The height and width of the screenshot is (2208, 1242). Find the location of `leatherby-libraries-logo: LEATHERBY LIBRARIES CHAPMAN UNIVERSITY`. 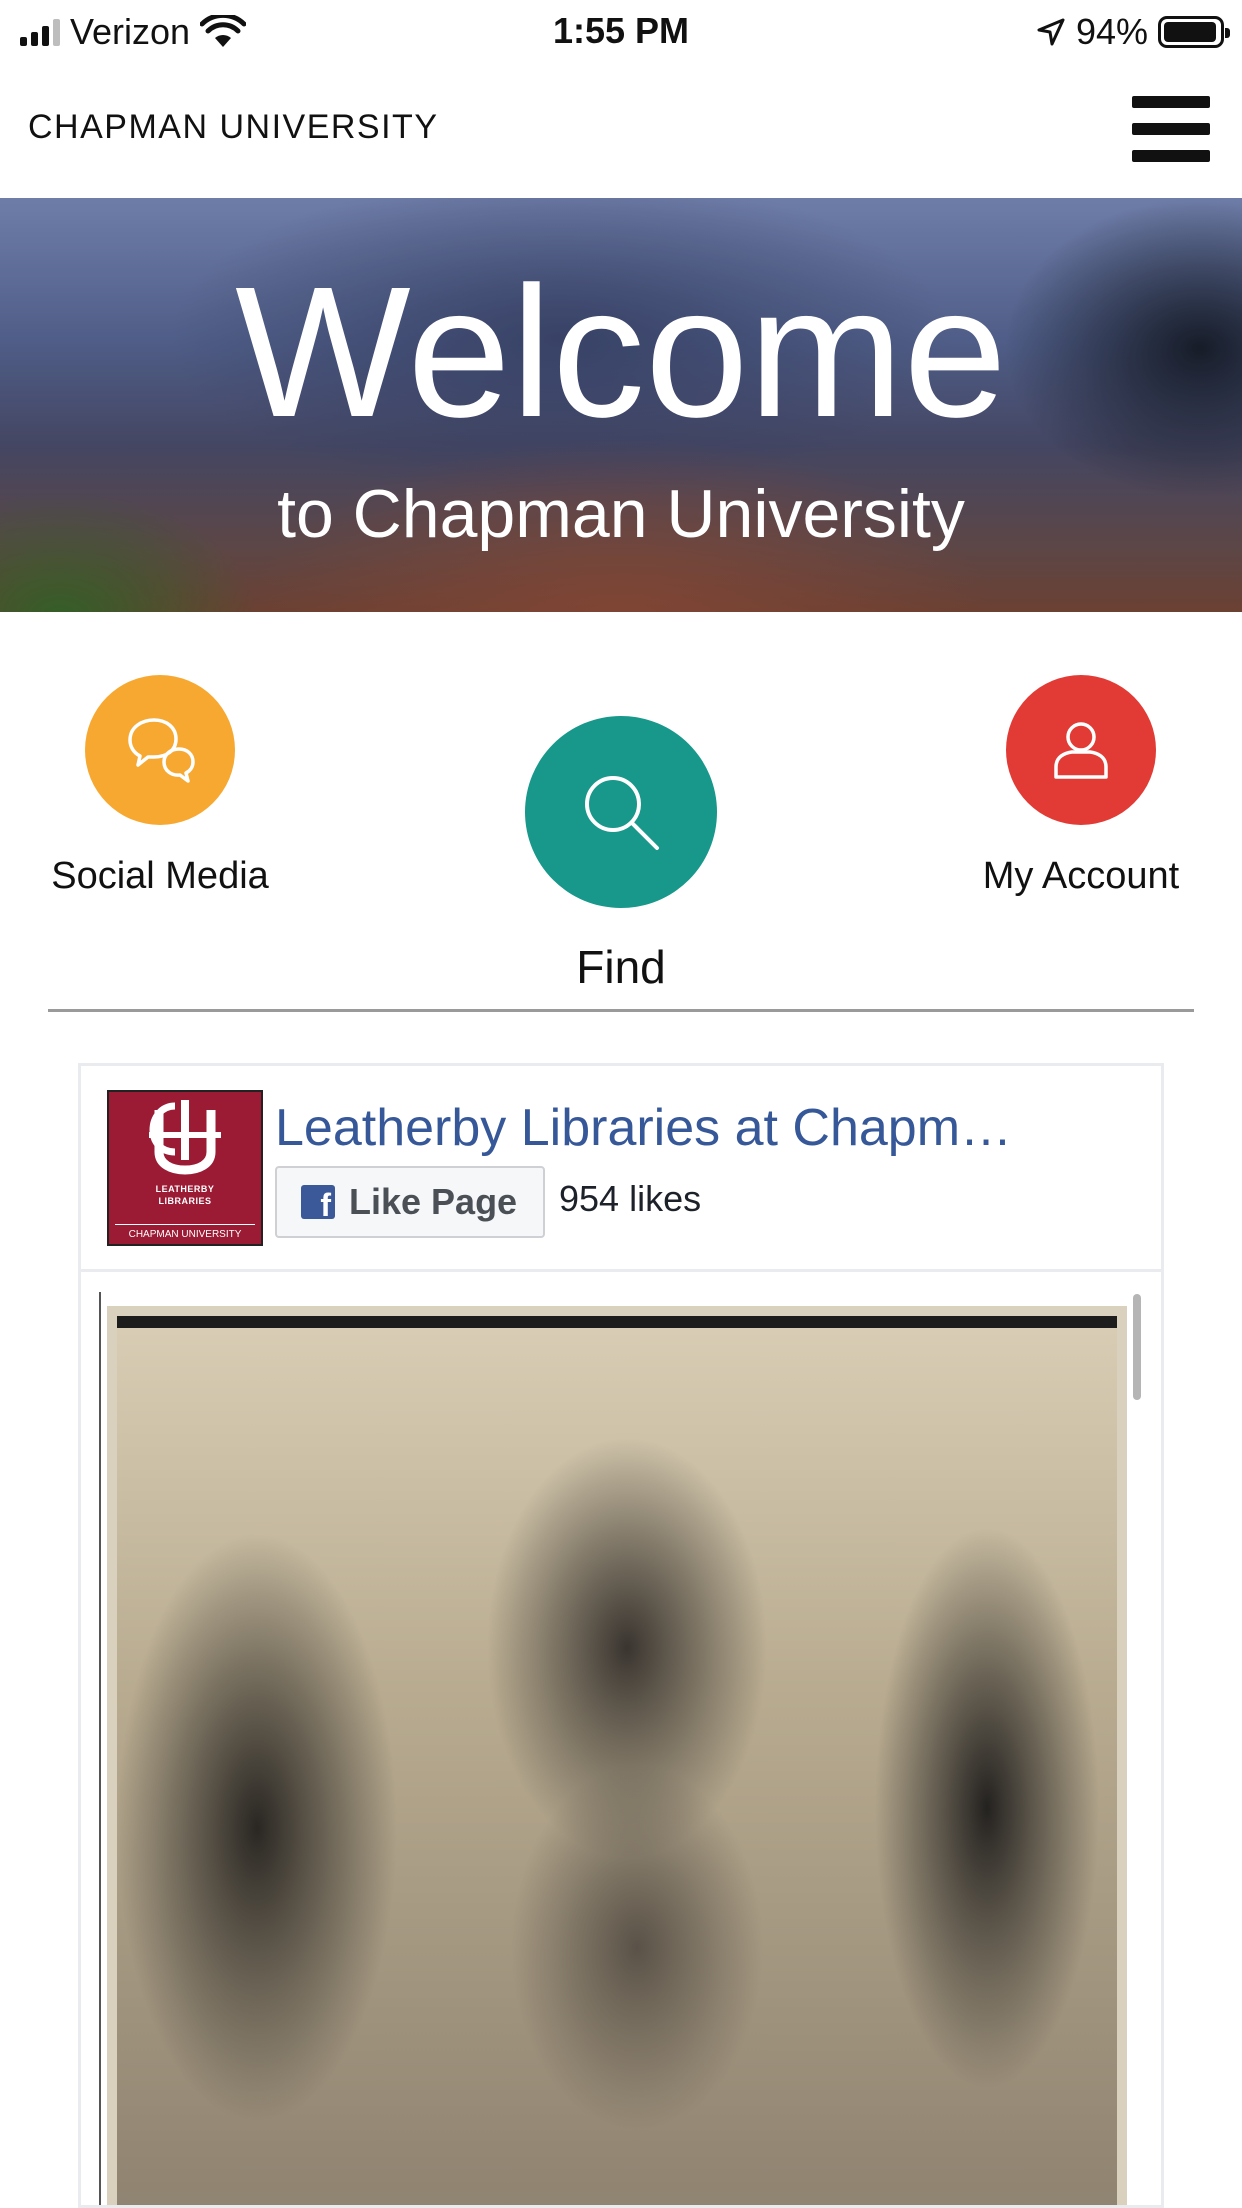

leatherby-libraries-logo: LEATHERBY LIBRARIES CHAPMAN UNIVERSITY is located at coordinates (185, 1168).